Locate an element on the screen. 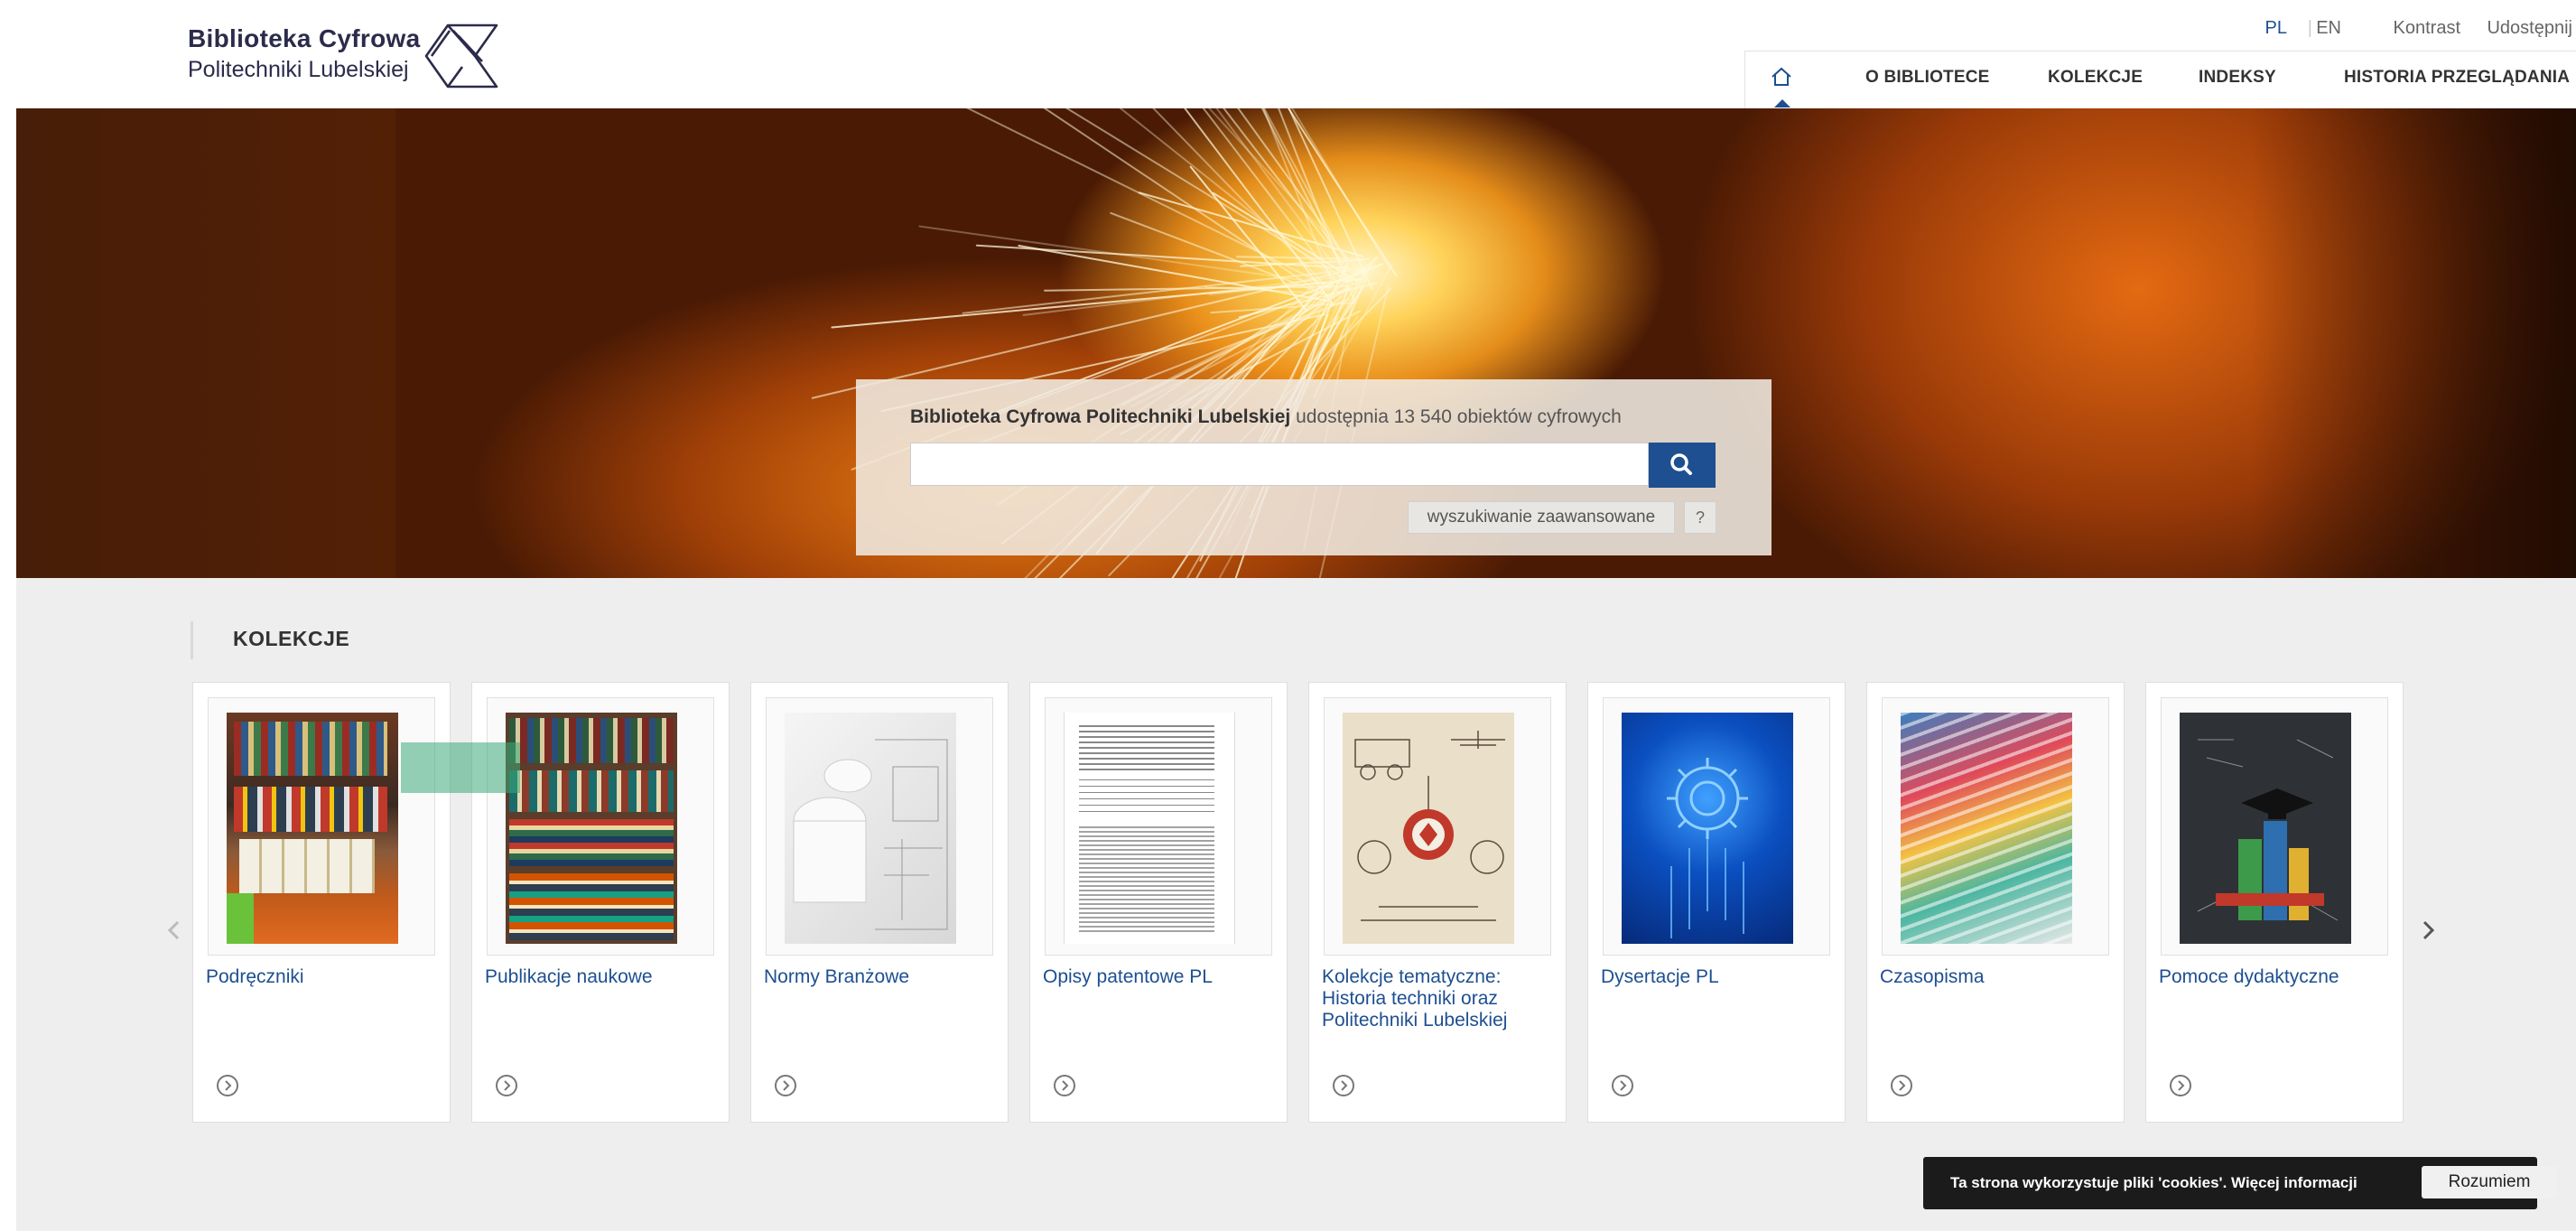  collection-card-dysertacje: Dysertacje PL is located at coordinates (1716, 902).